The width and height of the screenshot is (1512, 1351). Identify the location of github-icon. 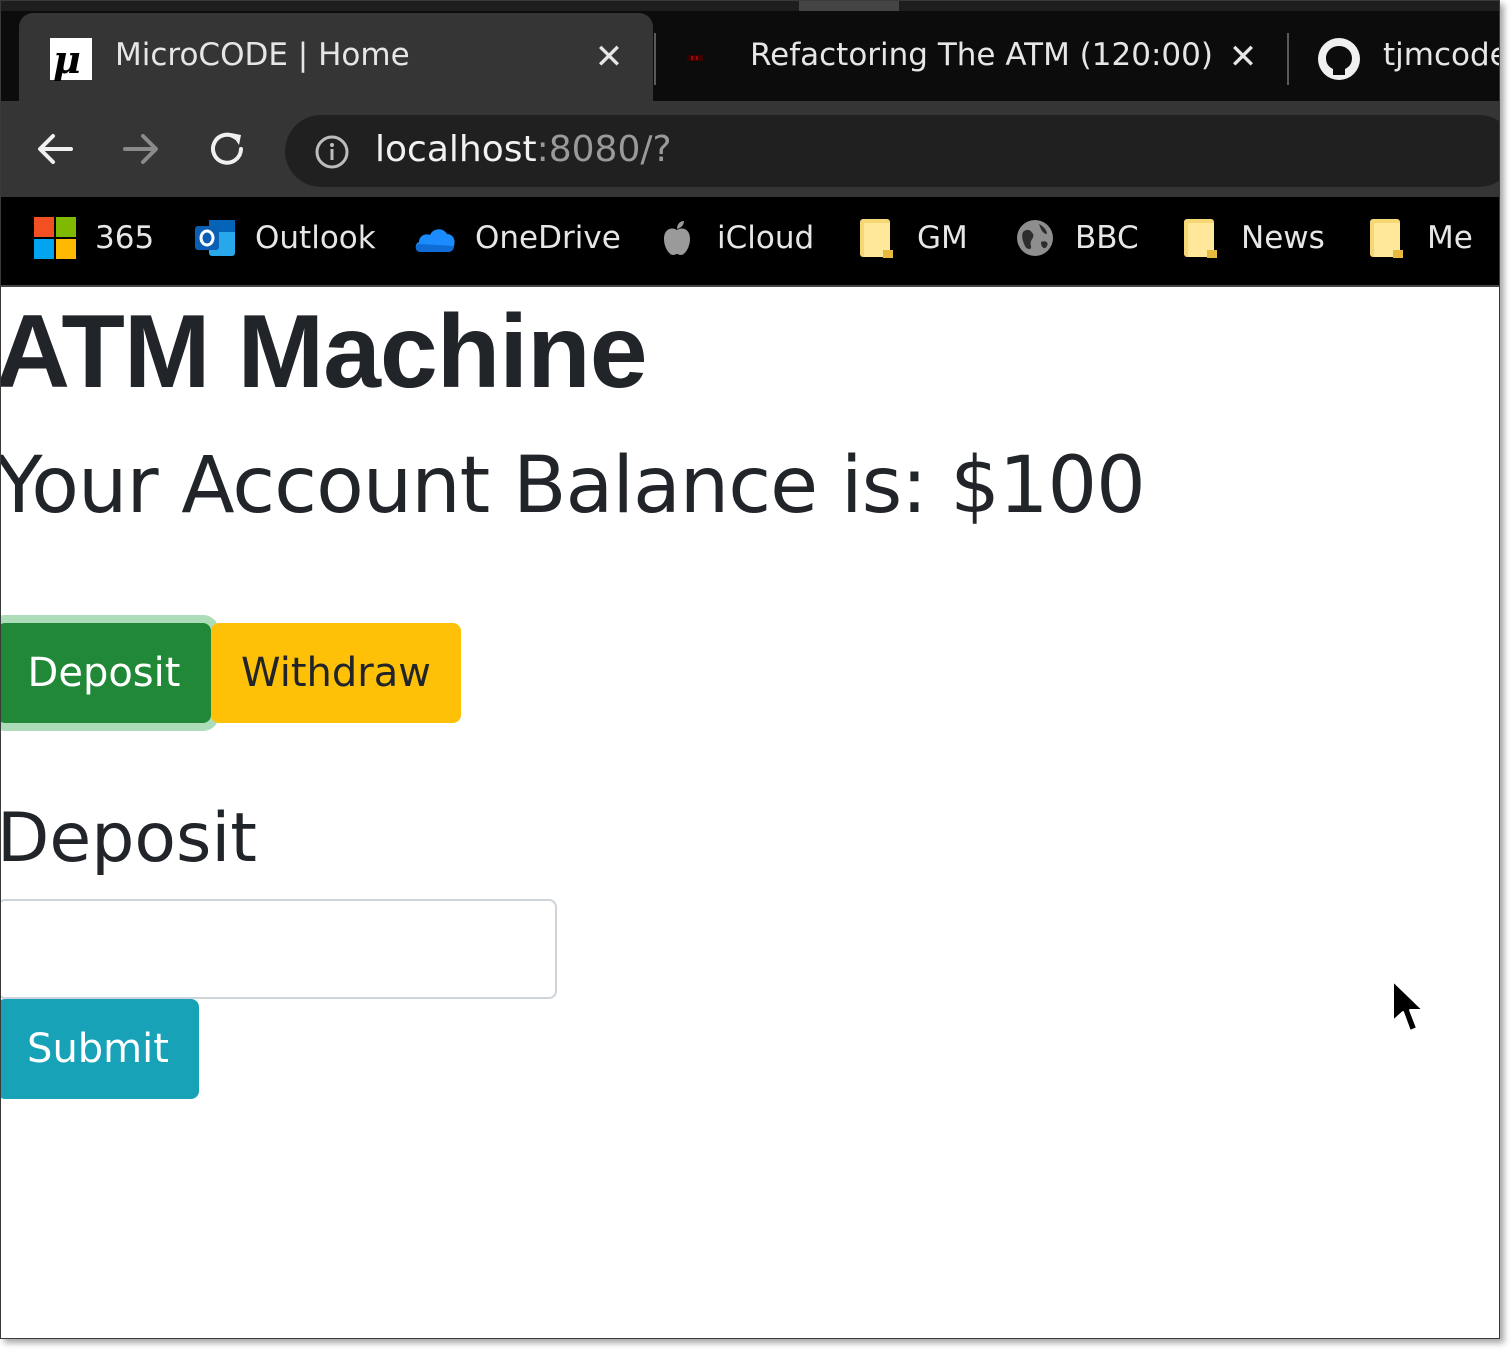
(1339, 59).